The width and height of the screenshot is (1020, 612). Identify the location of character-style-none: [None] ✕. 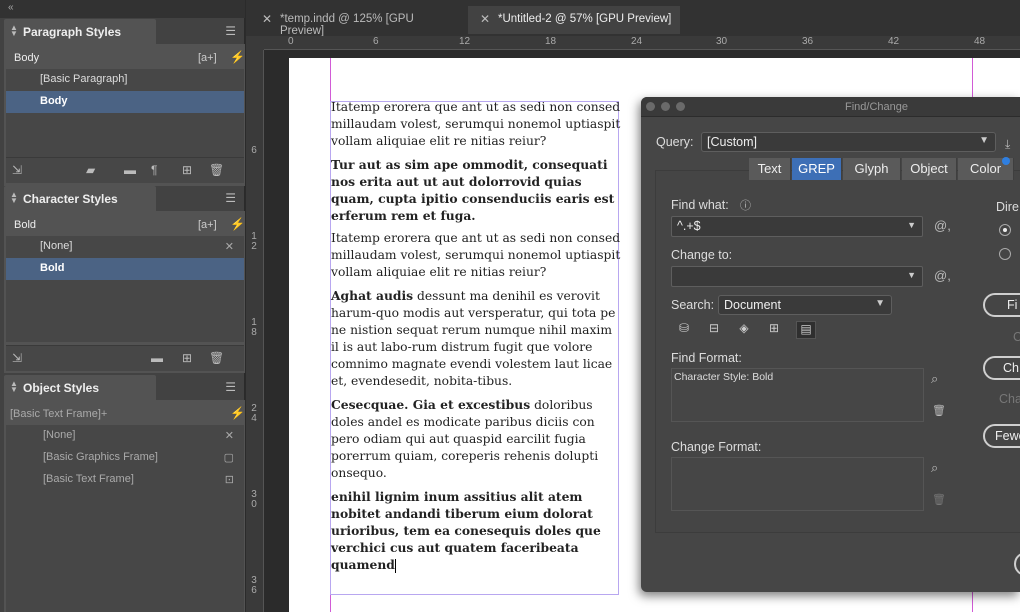
(125, 247).